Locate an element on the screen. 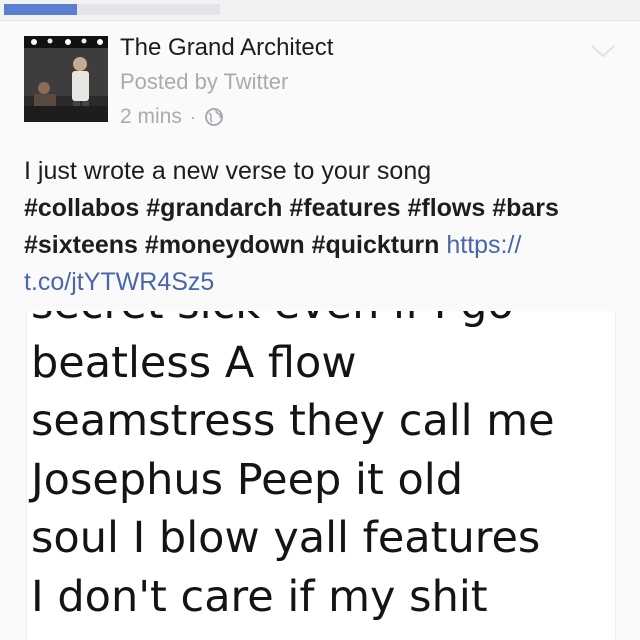  post-time: 2 mins is located at coordinates (151, 117).